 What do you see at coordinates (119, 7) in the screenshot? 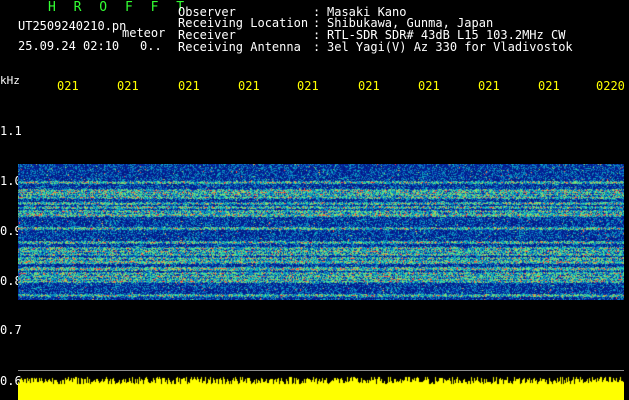
I see `app-title: H R O F F T` at bounding box center [119, 7].